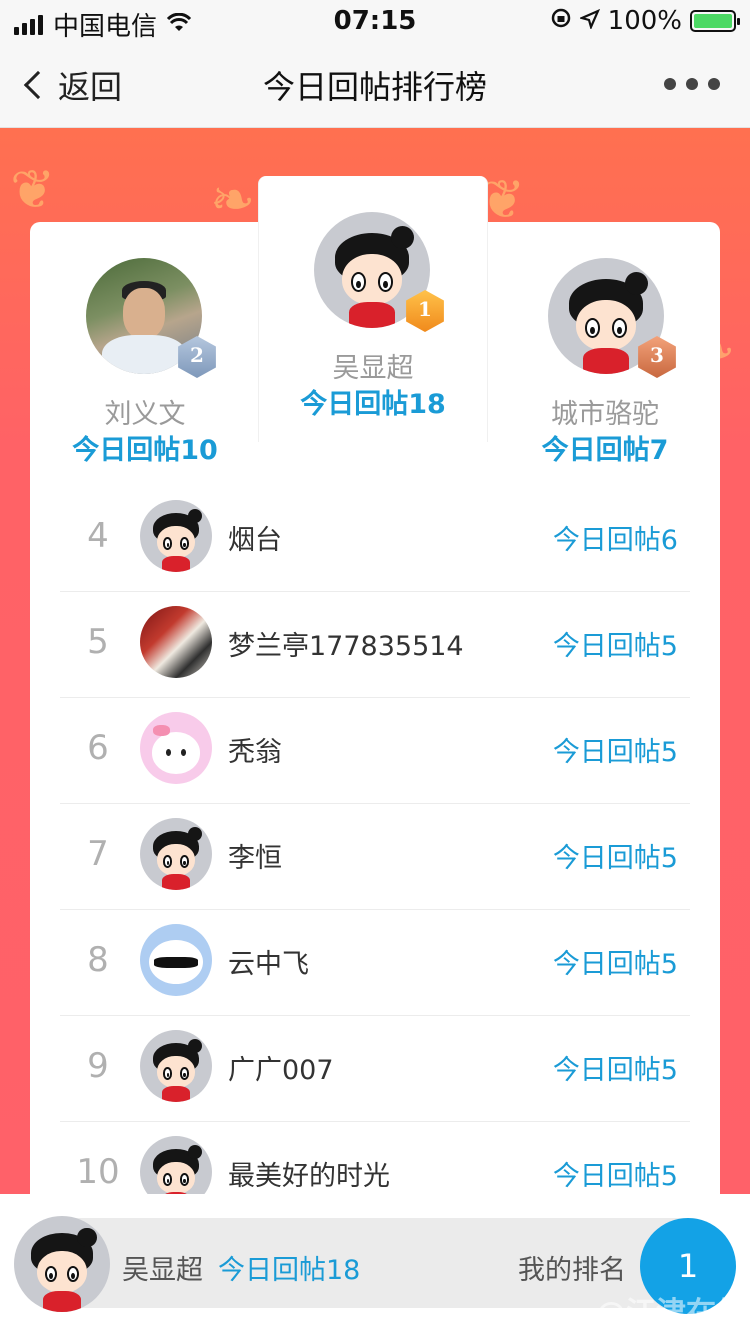 The image size is (750, 1334). What do you see at coordinates (145, 414) in the screenshot?
I see `podium-name-2: 刘义文` at bounding box center [145, 414].